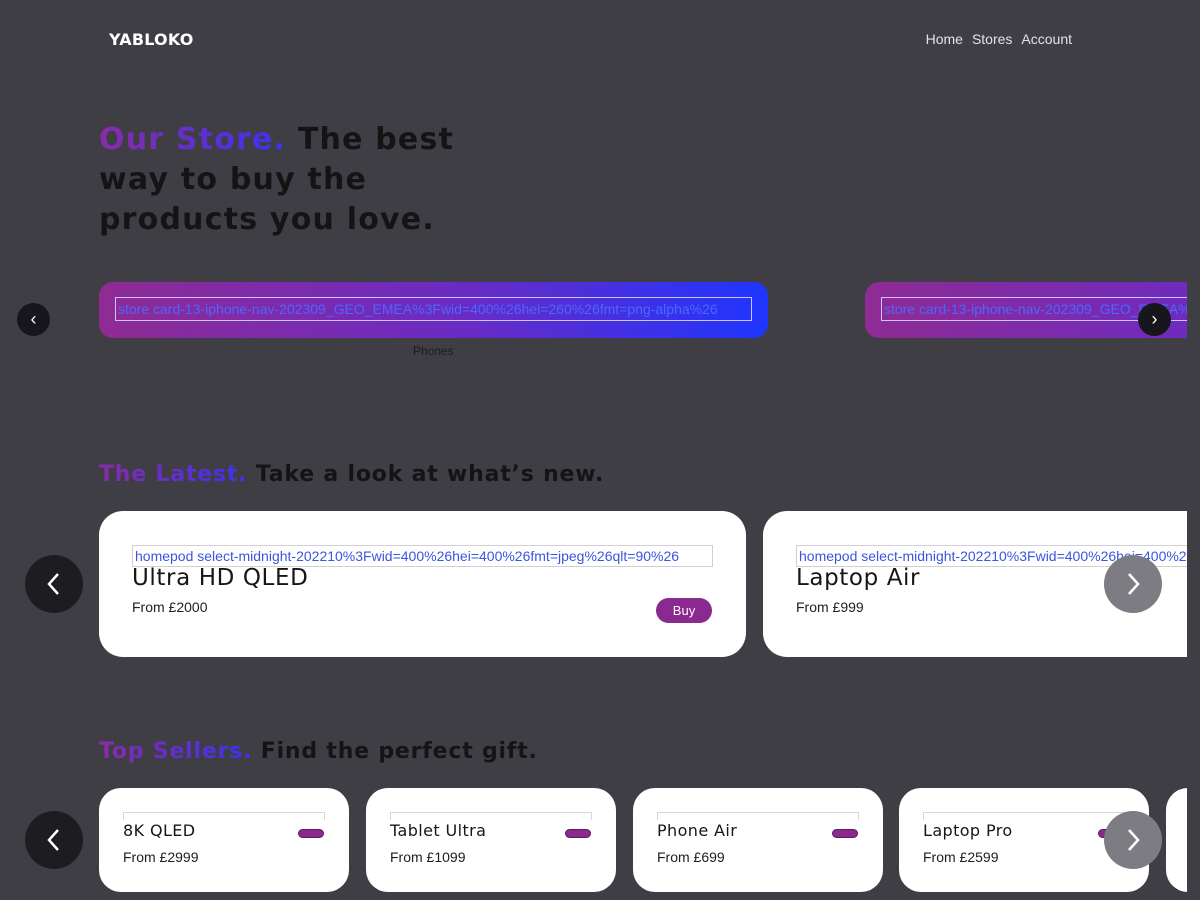 The image size is (1200, 900). Describe the element at coordinates (438, 830) in the screenshot. I see `seller-name: Tablet Ultra` at that location.